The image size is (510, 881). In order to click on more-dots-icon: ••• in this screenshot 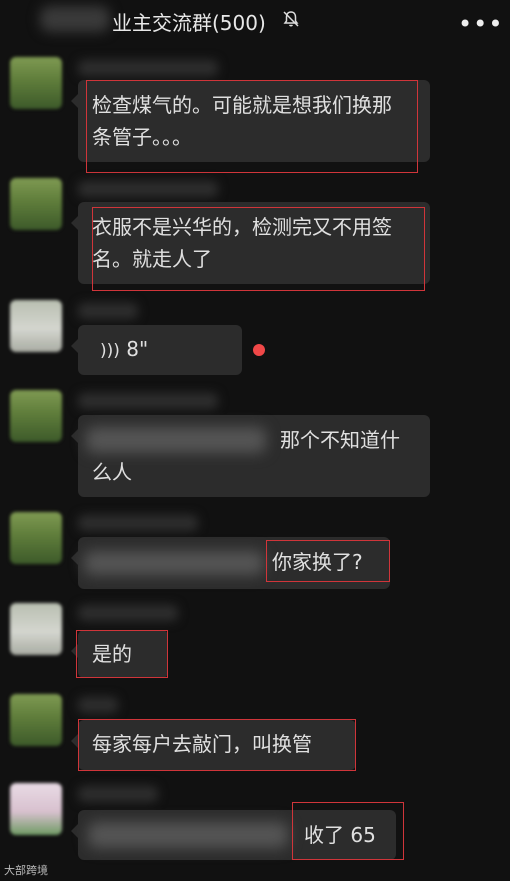, I will do `click(480, 24)`.